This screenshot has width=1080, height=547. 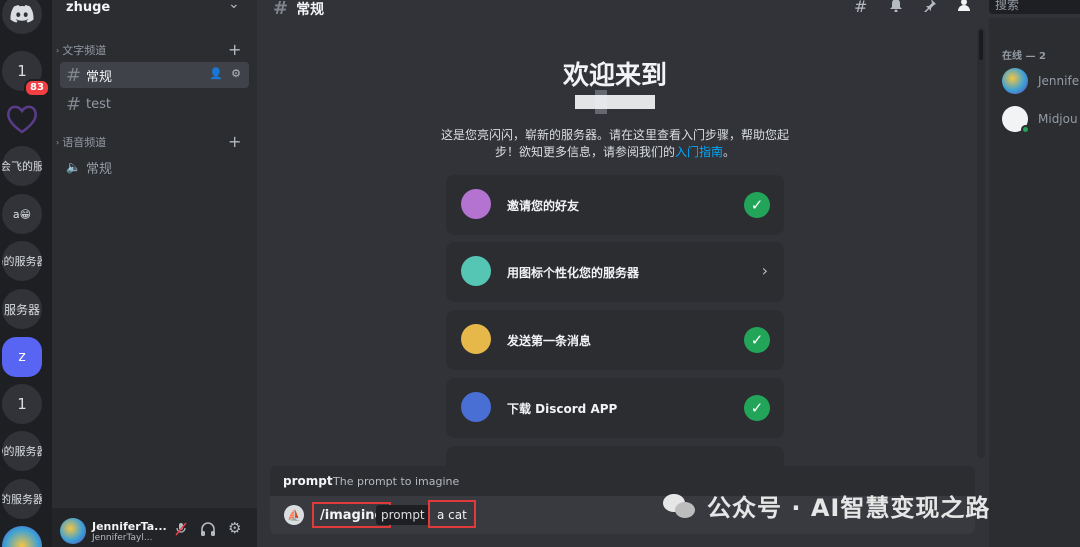 I want to click on task-invite-friends: 邀请您的好友 ✓, so click(x=615, y=205).